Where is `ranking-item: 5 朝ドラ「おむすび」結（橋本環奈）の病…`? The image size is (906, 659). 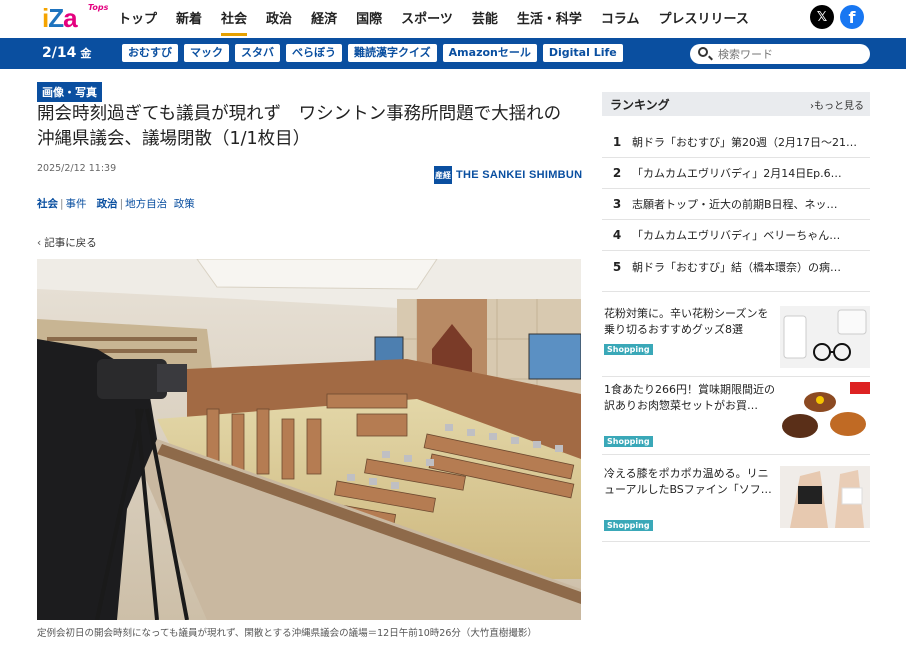
ranking-item: 5 朝ドラ「おむすび」結（橋本環奈）の病… is located at coordinates (736, 266).